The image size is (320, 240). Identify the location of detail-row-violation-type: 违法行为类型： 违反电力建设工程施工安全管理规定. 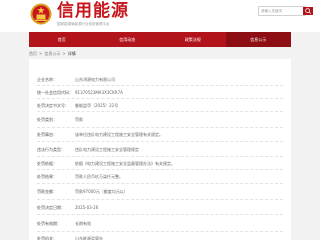
(160, 149).